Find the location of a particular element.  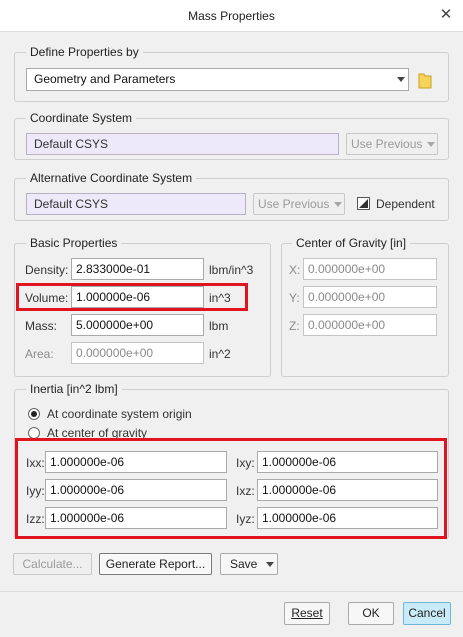

area-label: Area: is located at coordinates (39, 354).